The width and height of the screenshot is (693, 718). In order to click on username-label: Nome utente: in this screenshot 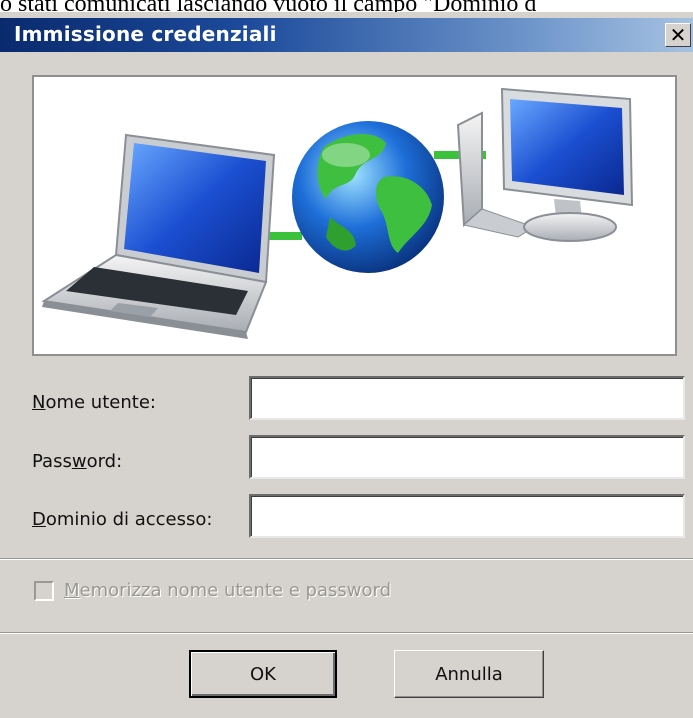, I will do `click(94, 402)`.